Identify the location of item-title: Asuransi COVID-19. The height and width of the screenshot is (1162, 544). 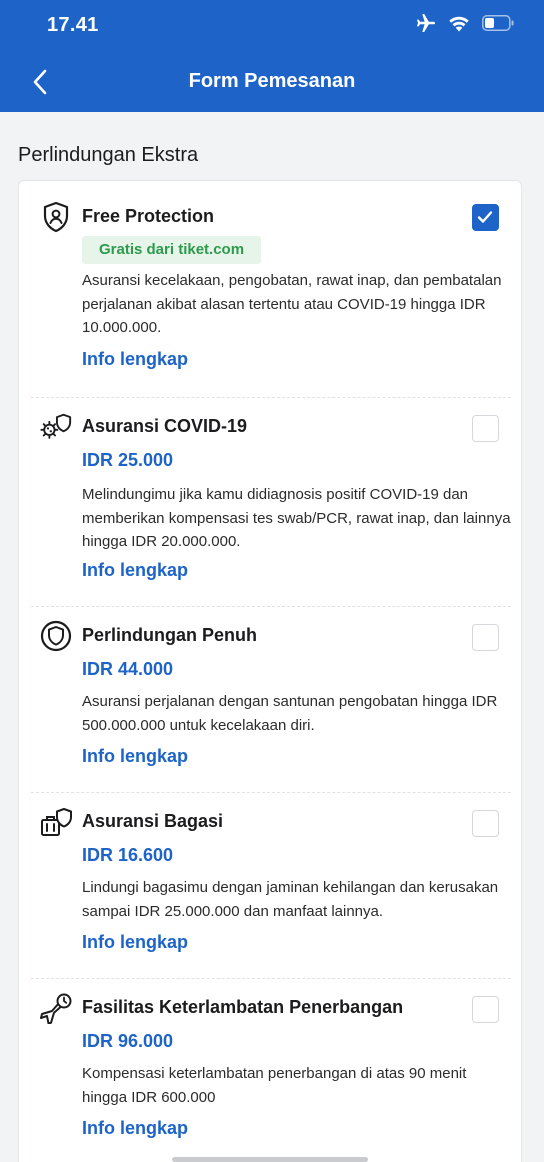
(165, 426).